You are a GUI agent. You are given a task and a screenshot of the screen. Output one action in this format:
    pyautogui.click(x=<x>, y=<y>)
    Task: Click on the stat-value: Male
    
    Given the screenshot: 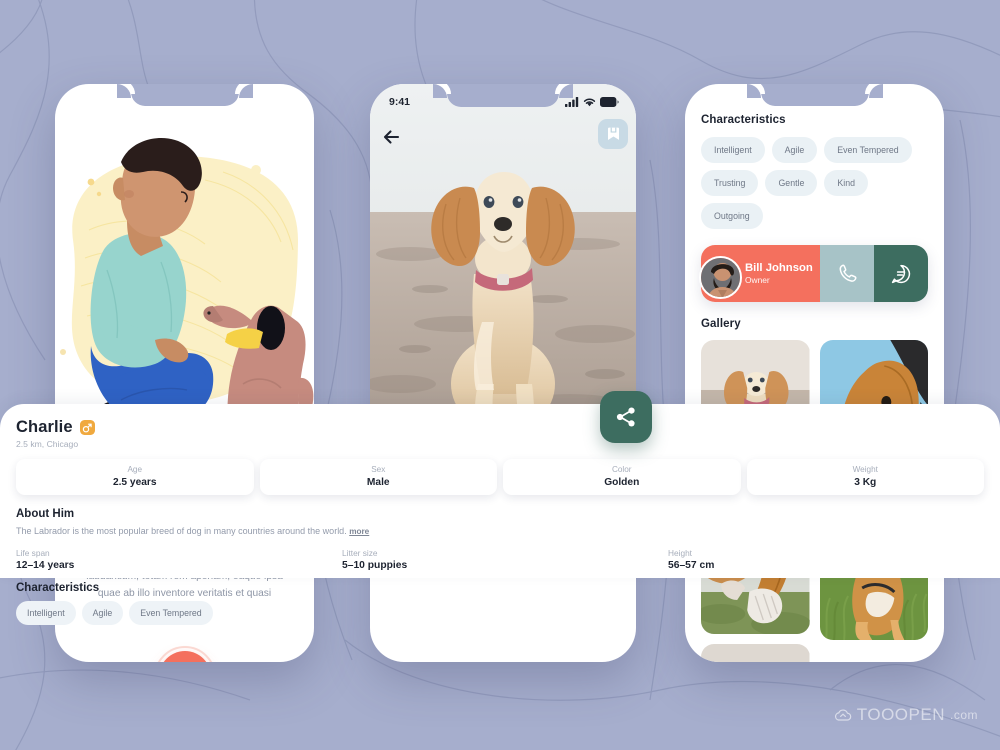 What is the action you would take?
    pyautogui.click(x=378, y=482)
    